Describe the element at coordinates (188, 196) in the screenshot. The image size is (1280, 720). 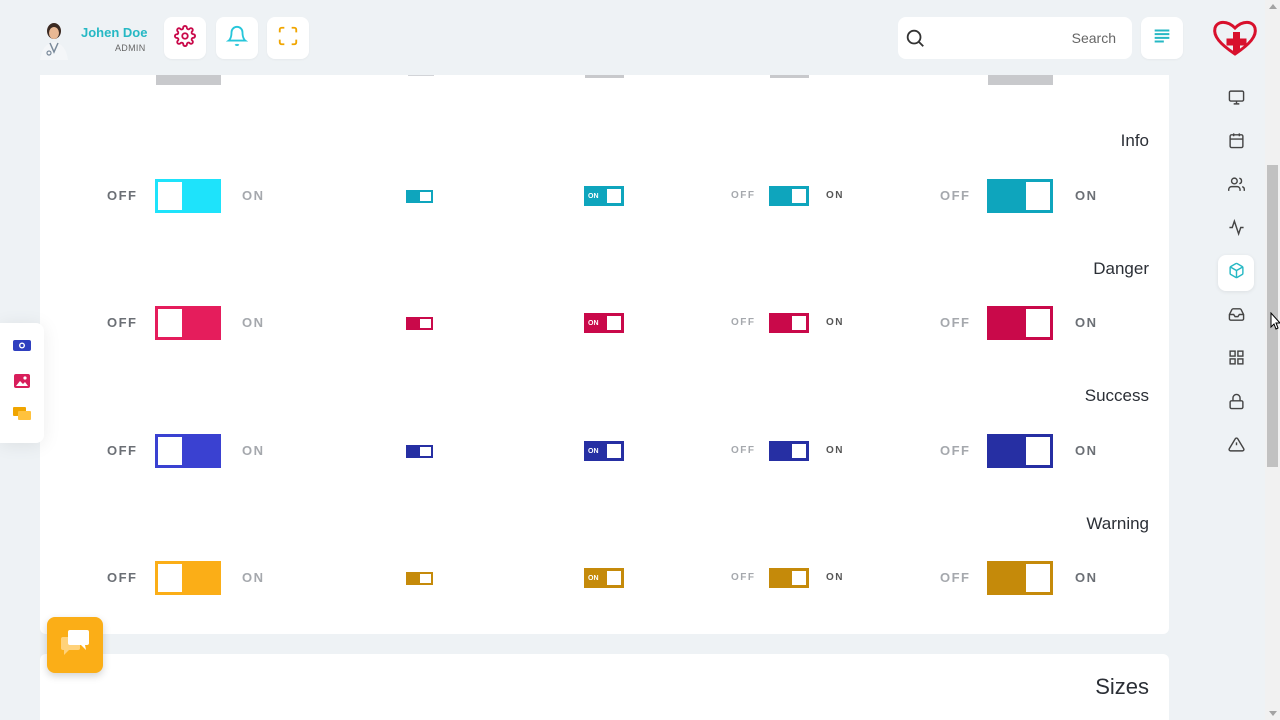
I see `switch-info-lg-off` at that location.